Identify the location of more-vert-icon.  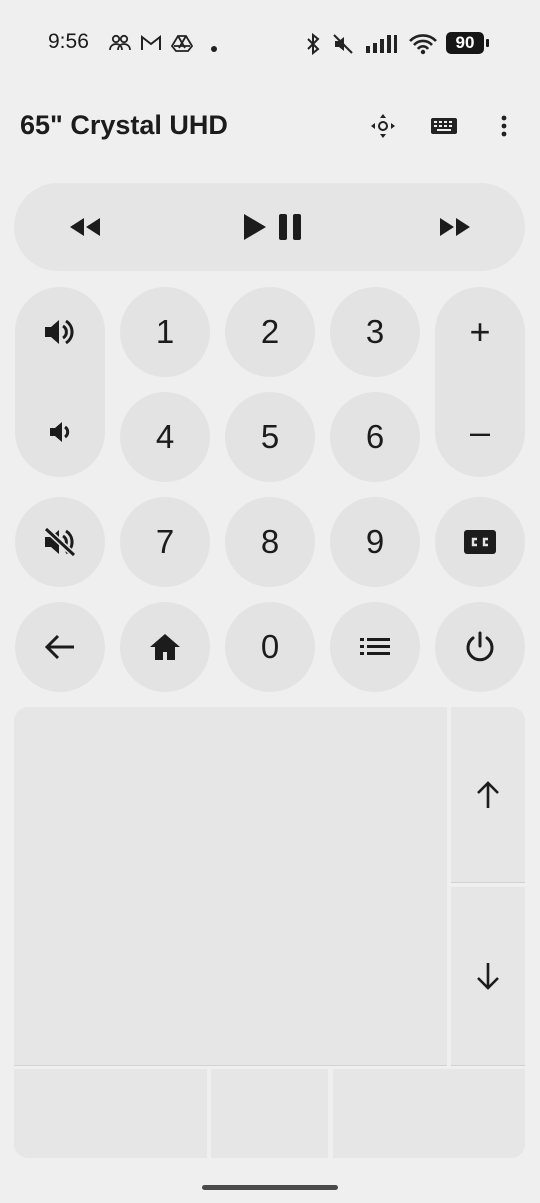
(504, 126).